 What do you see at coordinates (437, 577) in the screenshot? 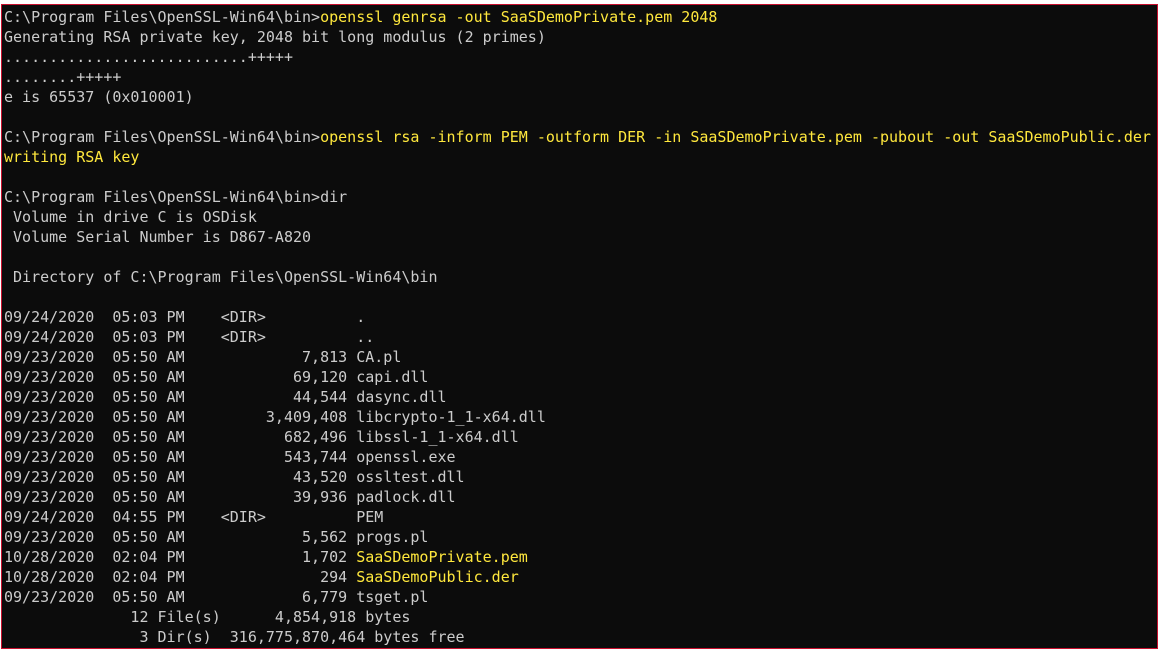
I see `highlighted-text: SaaSDemoPublic.der` at bounding box center [437, 577].